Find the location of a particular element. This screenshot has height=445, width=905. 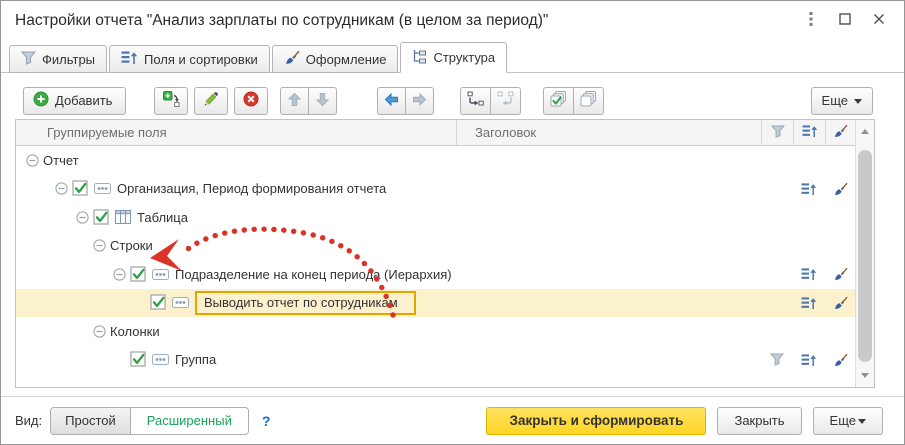

move-up-button is located at coordinates (295, 100).